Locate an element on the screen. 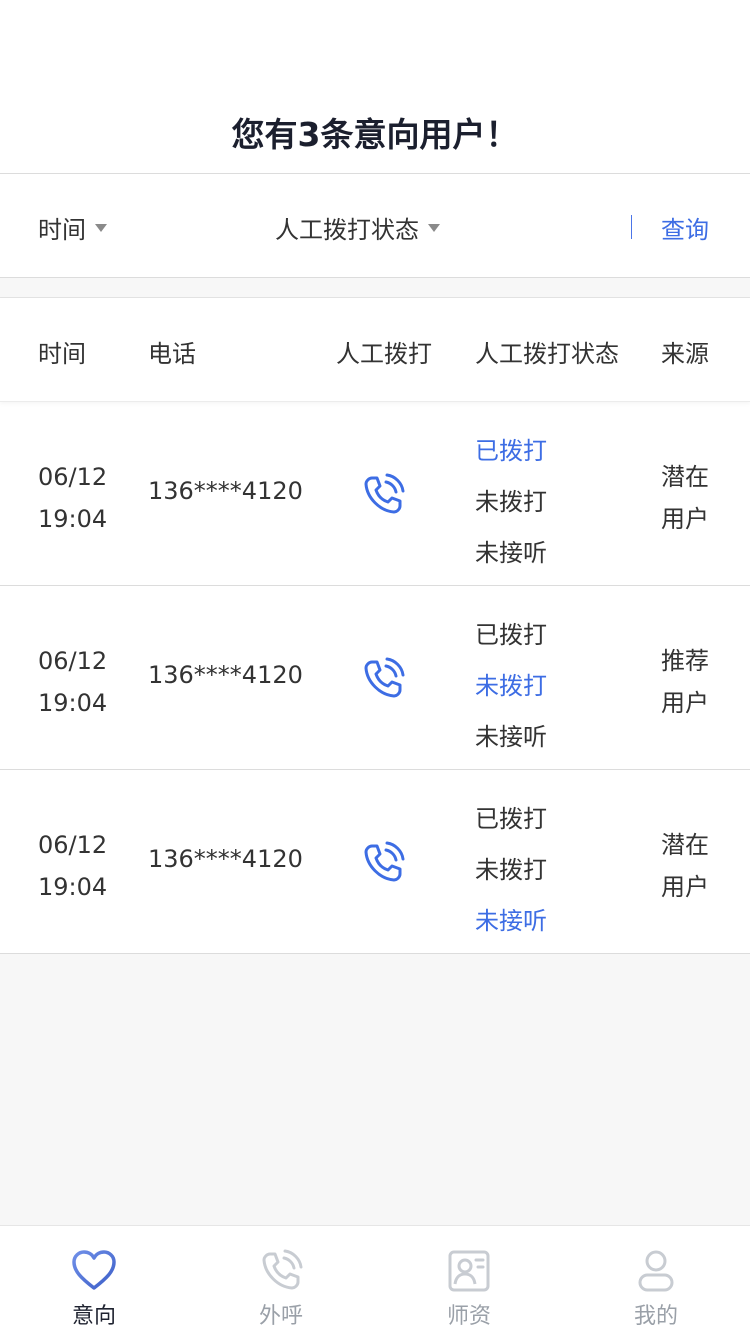 Image resolution: width=750 pixels, height=1334 pixels. tab-intent: 意向 is located at coordinates (94, 1280).